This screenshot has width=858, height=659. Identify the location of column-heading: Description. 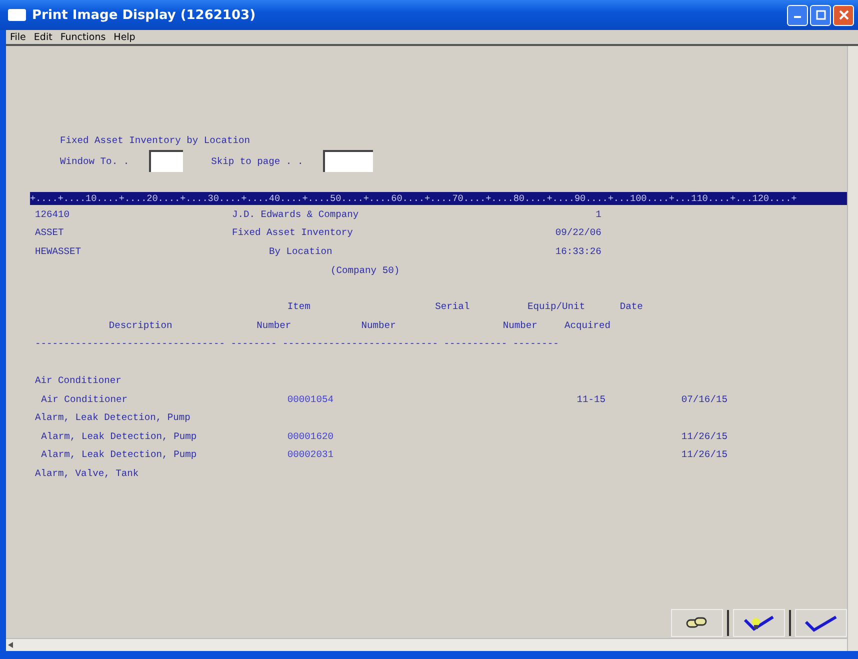
(141, 325).